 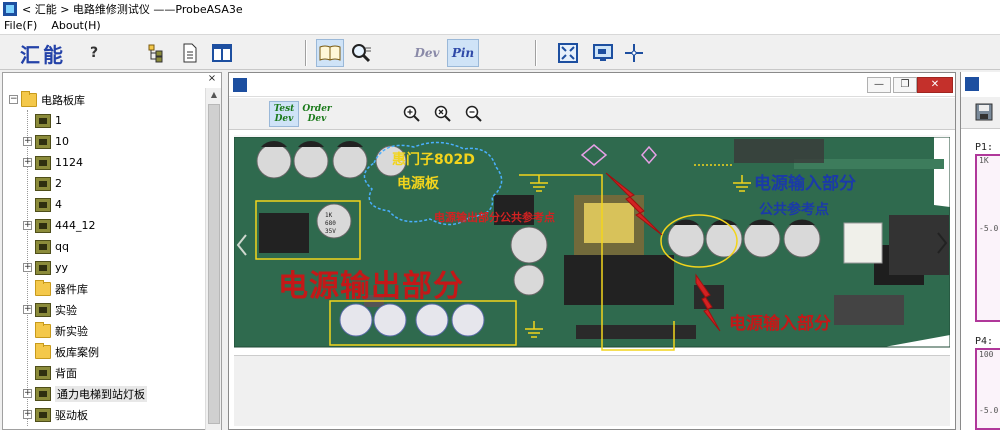 I want to click on test-dev-button: Test Dev, so click(x=284, y=114).